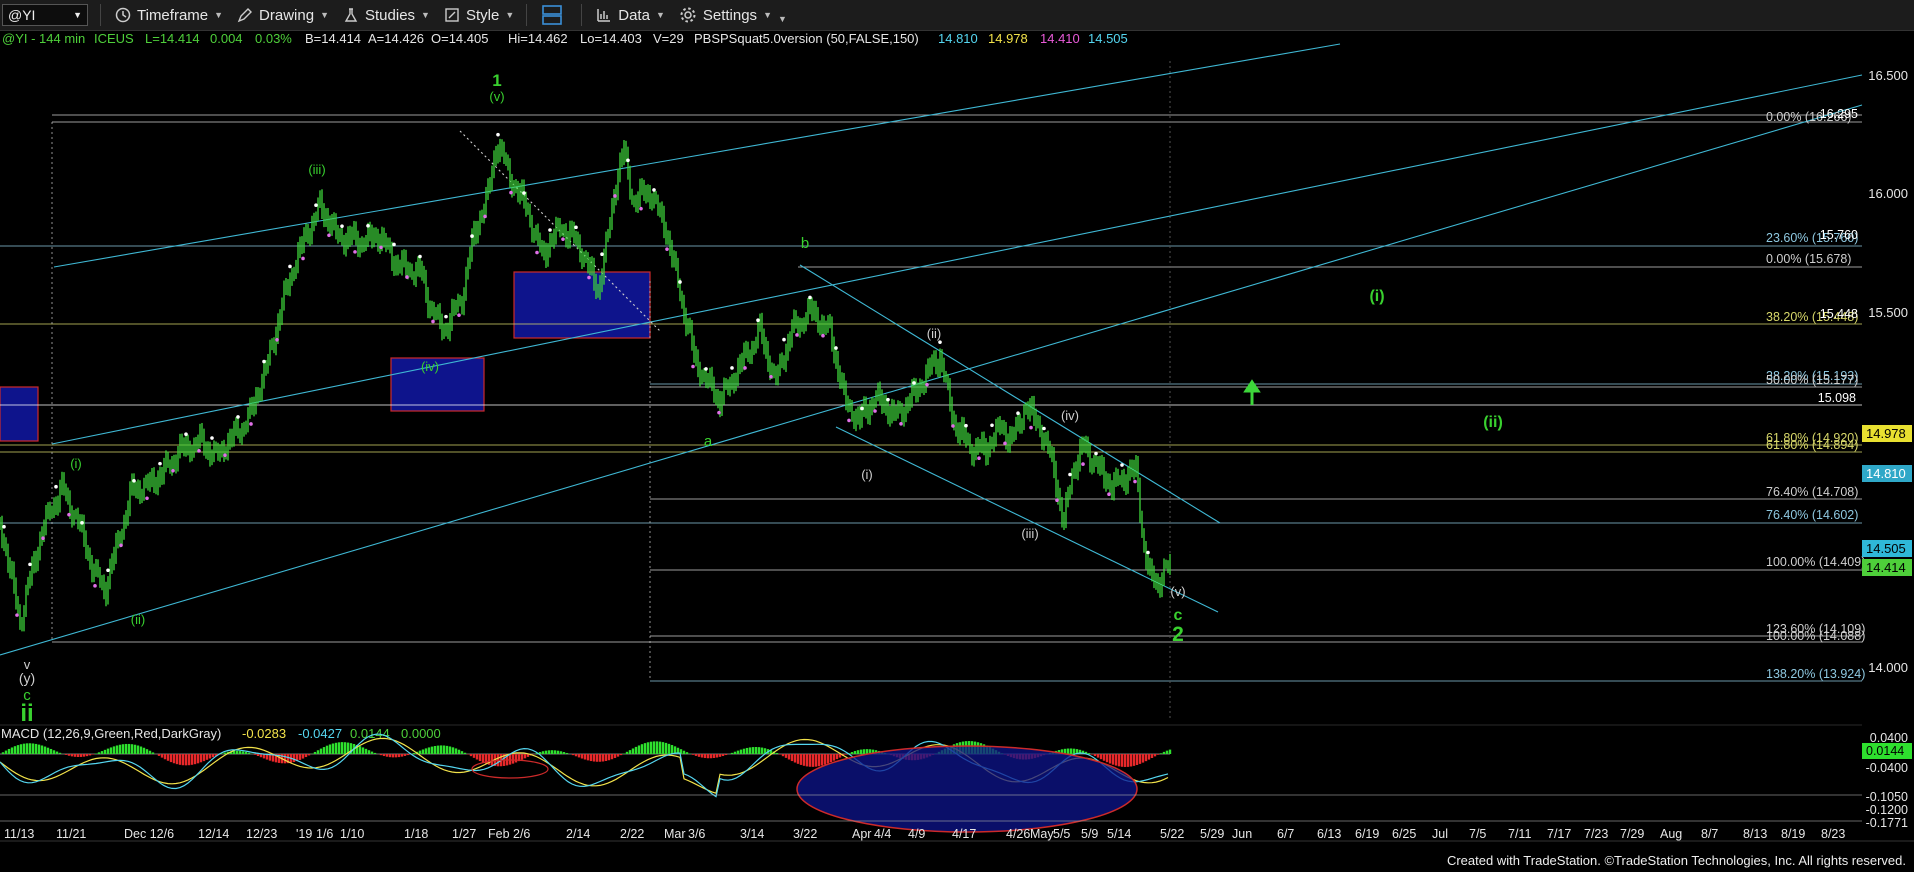  I want to click on fib-price: 15.760, so click(1839, 235).